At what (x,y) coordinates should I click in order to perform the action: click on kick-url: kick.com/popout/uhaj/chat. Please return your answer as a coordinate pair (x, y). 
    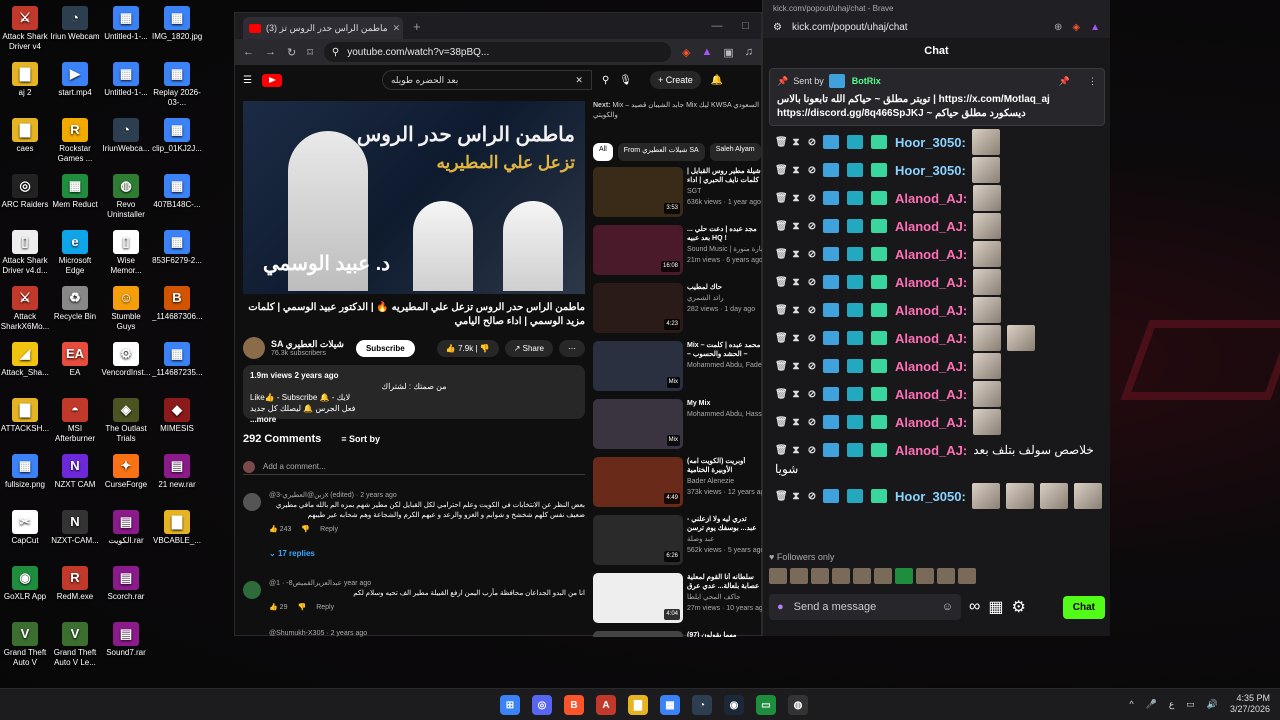
    Looking at the image, I should click on (850, 27).